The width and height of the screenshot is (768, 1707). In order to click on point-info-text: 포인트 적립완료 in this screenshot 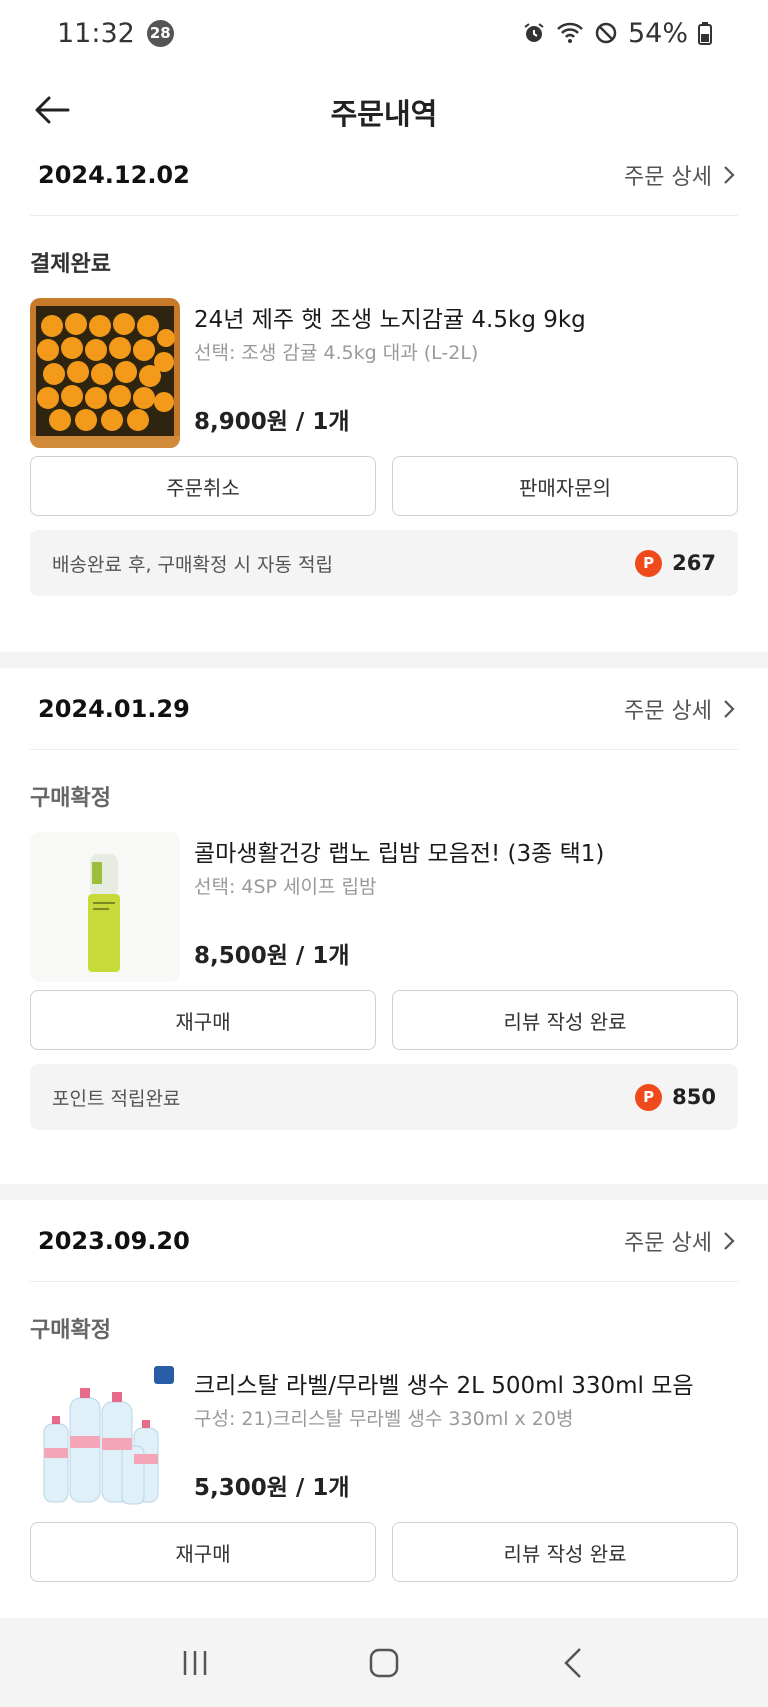, I will do `click(116, 1098)`.